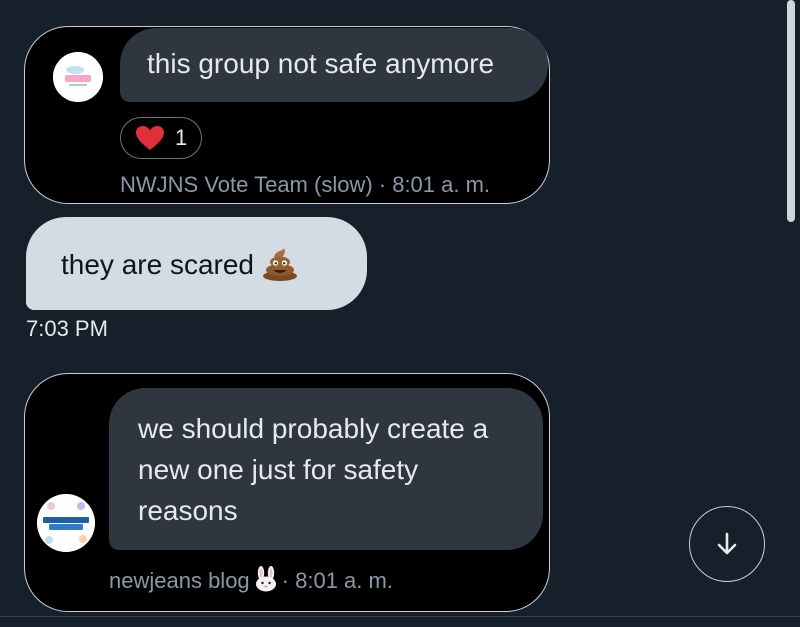  Describe the element at coordinates (305, 184) in the screenshot. I see `message-meta: NWJNS Vote Team (slow) · 8:01 a. m.` at that location.